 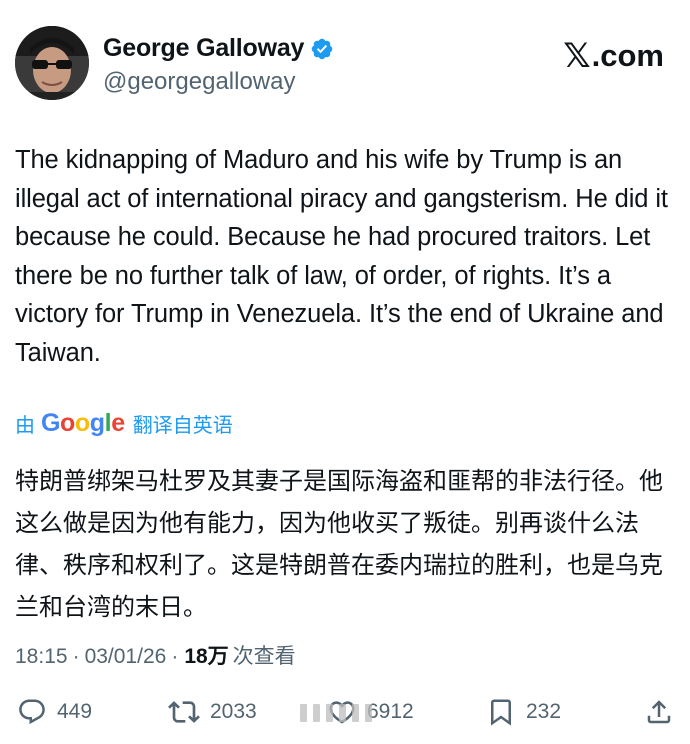 What do you see at coordinates (32, 712) in the screenshot?
I see `reply-icon` at bounding box center [32, 712].